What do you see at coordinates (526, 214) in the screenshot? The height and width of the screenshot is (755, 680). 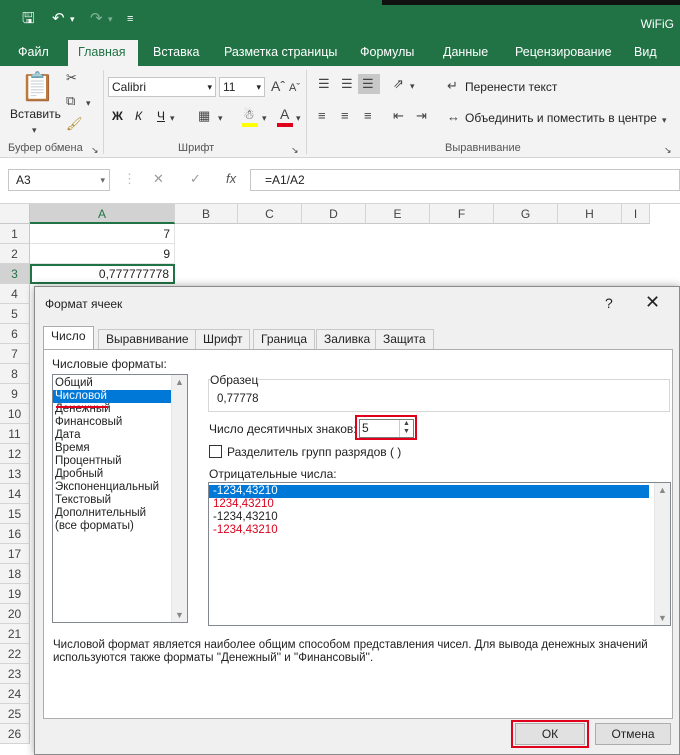 I see `column-header-g: G` at bounding box center [526, 214].